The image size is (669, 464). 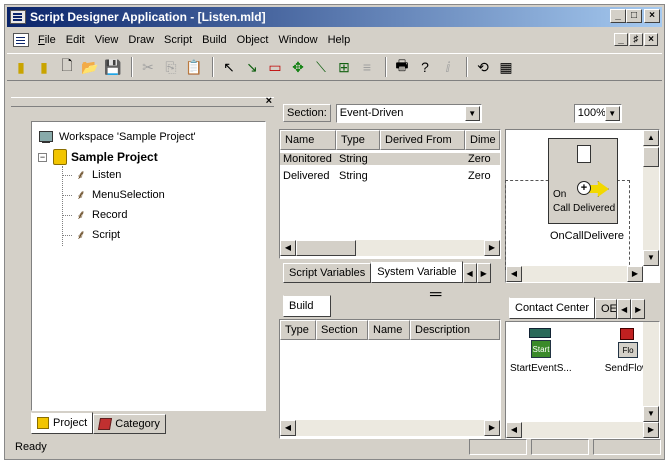 I want to click on menu-build: Build, so click(x=214, y=40).